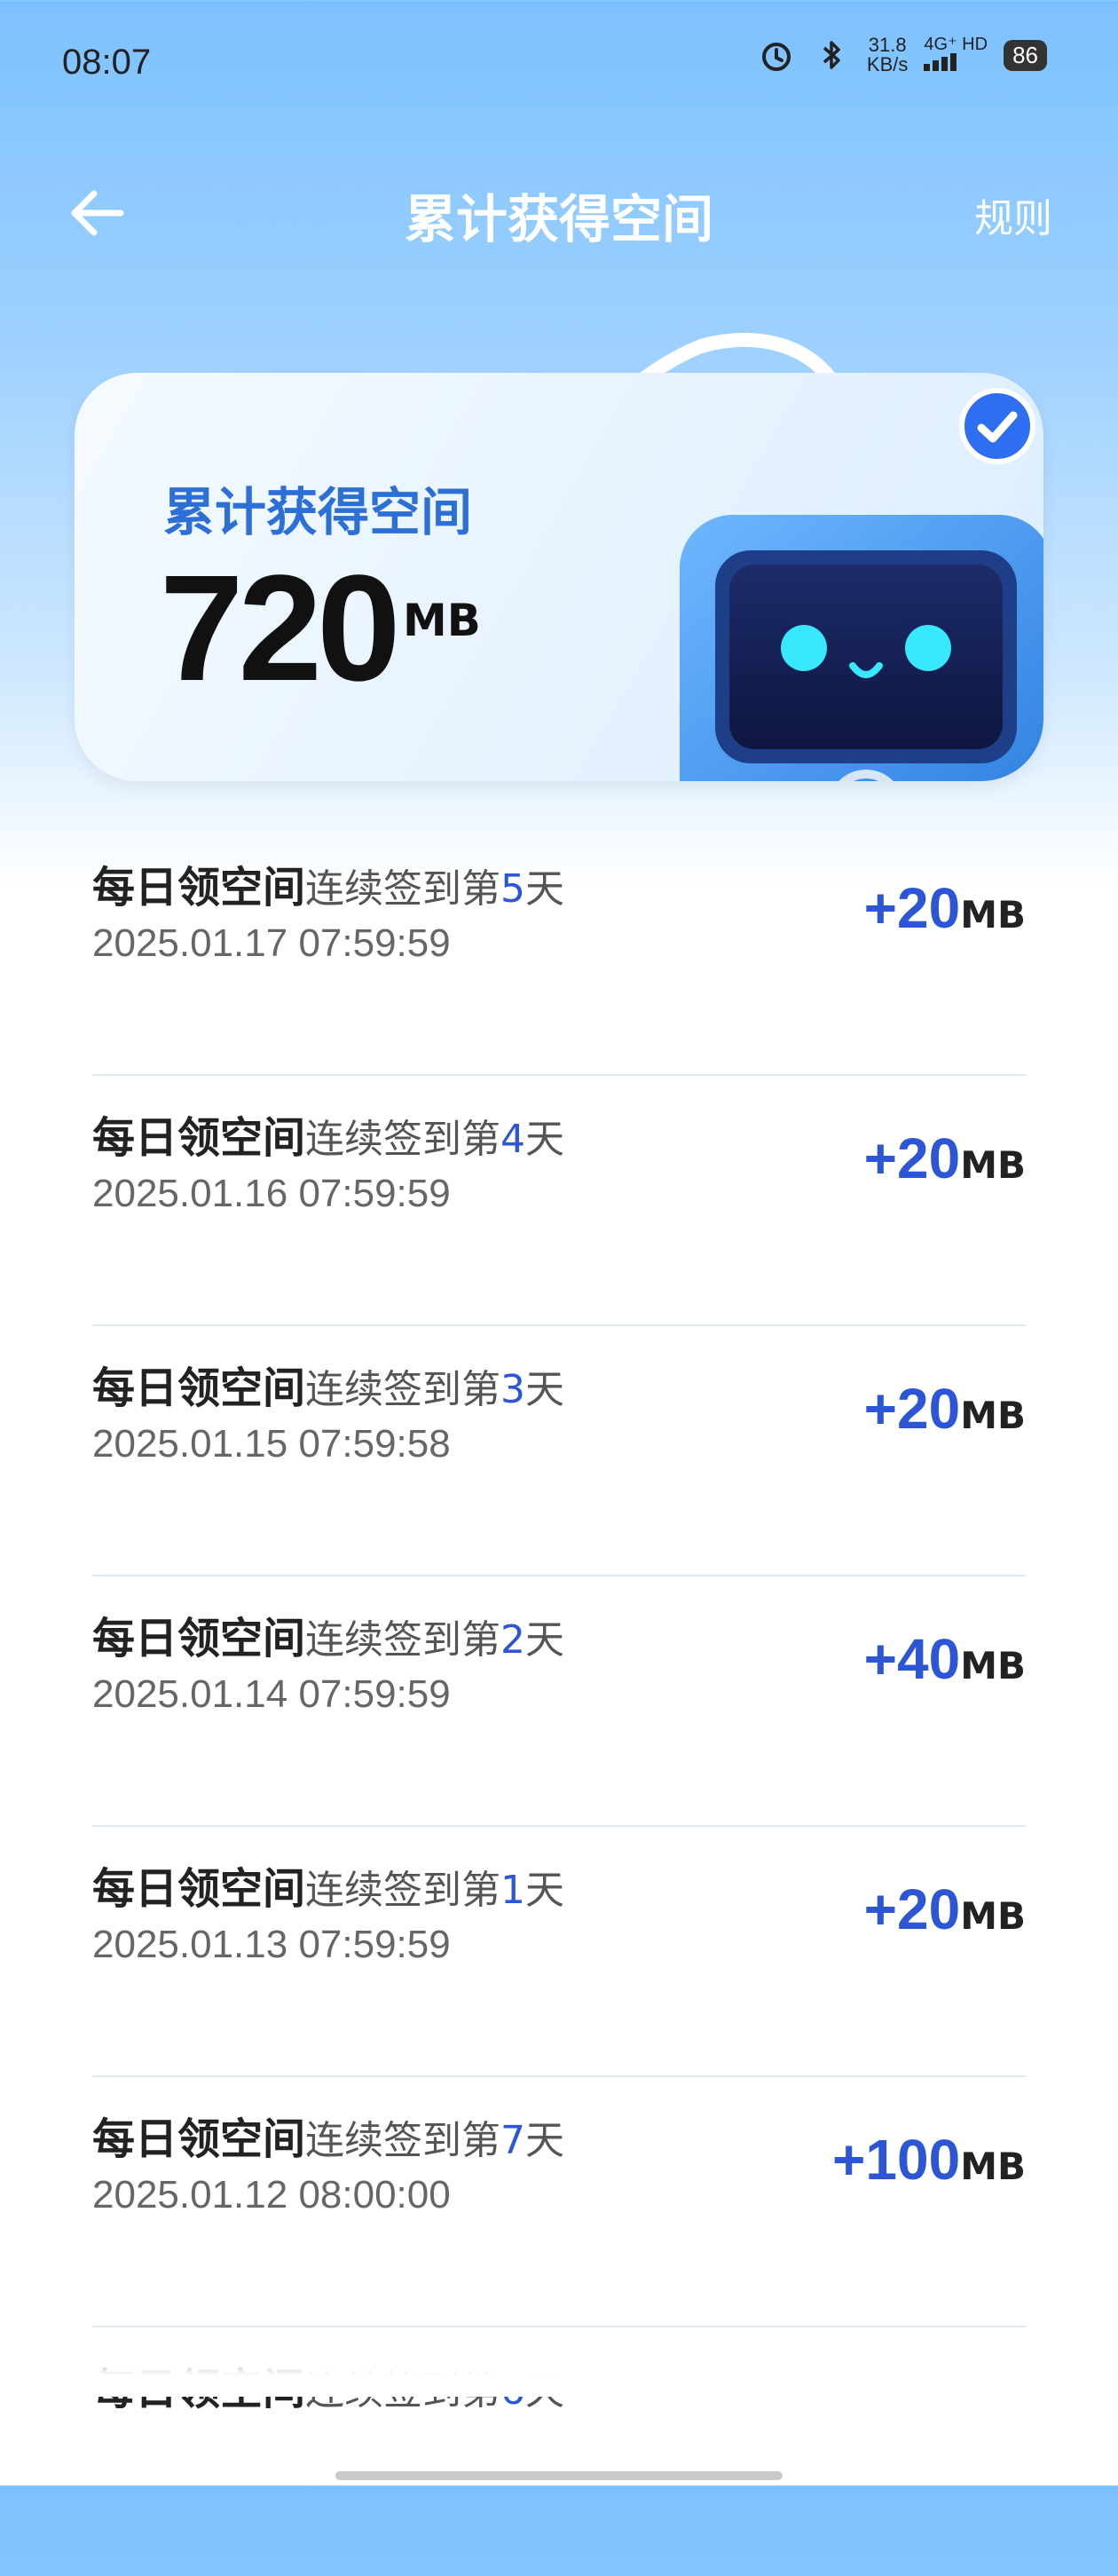 Image resolution: width=1118 pixels, height=2576 pixels. What do you see at coordinates (271, 1444) in the screenshot?
I see `item-timestamp: 2025.01.15 07:59:58` at bounding box center [271, 1444].